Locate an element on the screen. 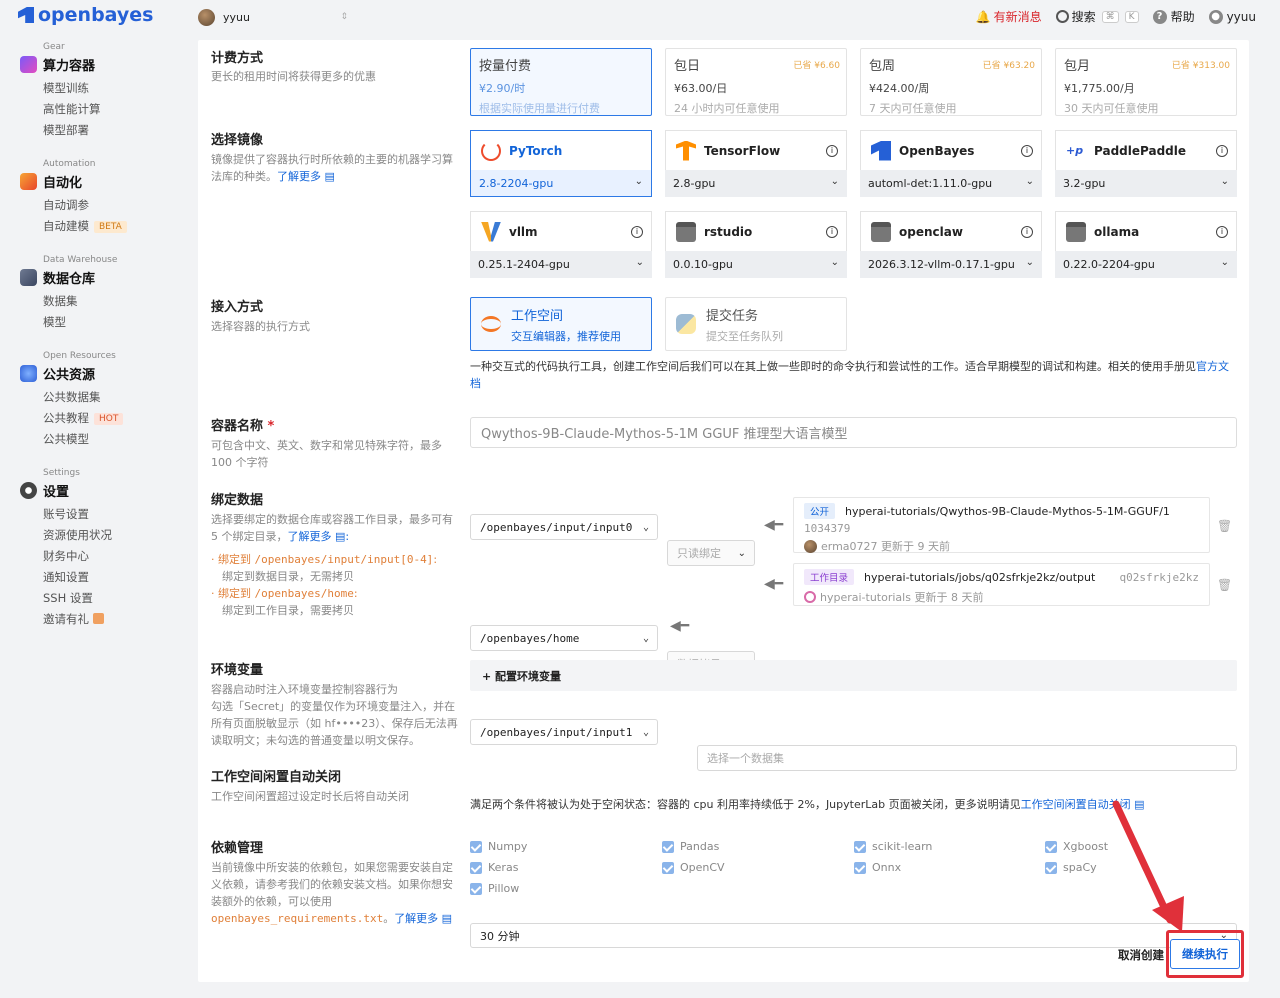  package-checkbox: Onnx is located at coordinates (877, 867).